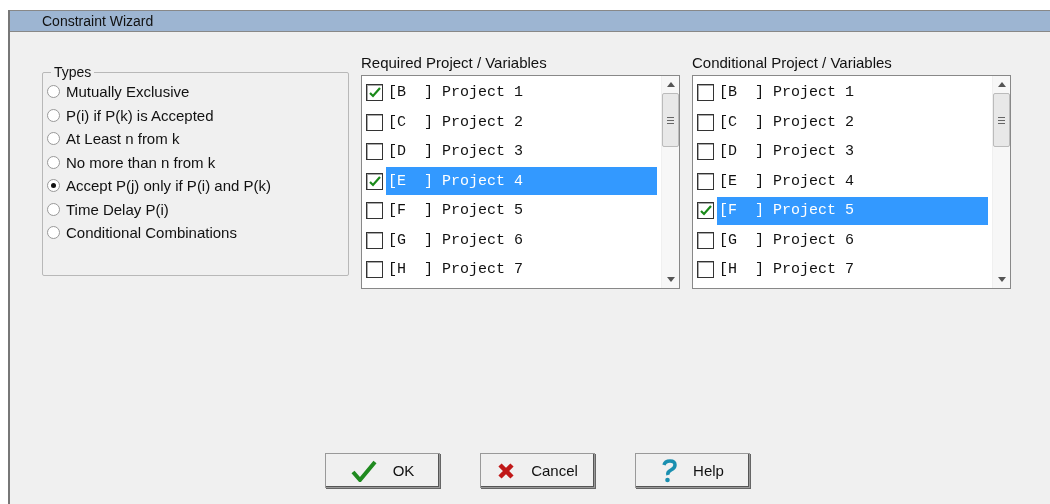 The image size is (1050, 504). What do you see at coordinates (141, 162) in the screenshot?
I see `option-label: No more than n from k` at bounding box center [141, 162].